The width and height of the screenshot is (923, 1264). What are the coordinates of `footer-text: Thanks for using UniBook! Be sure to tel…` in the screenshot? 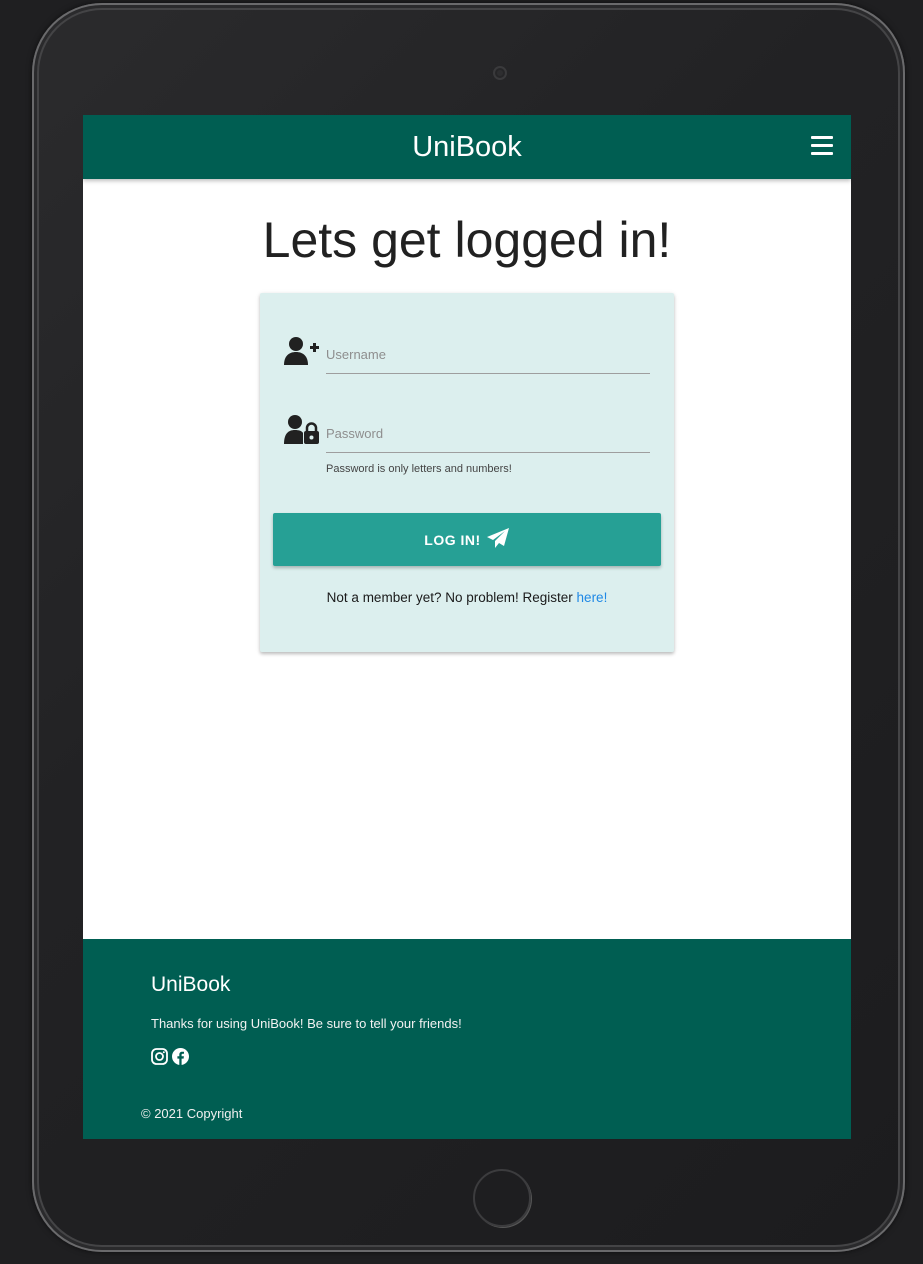 It's located at (306, 1023).